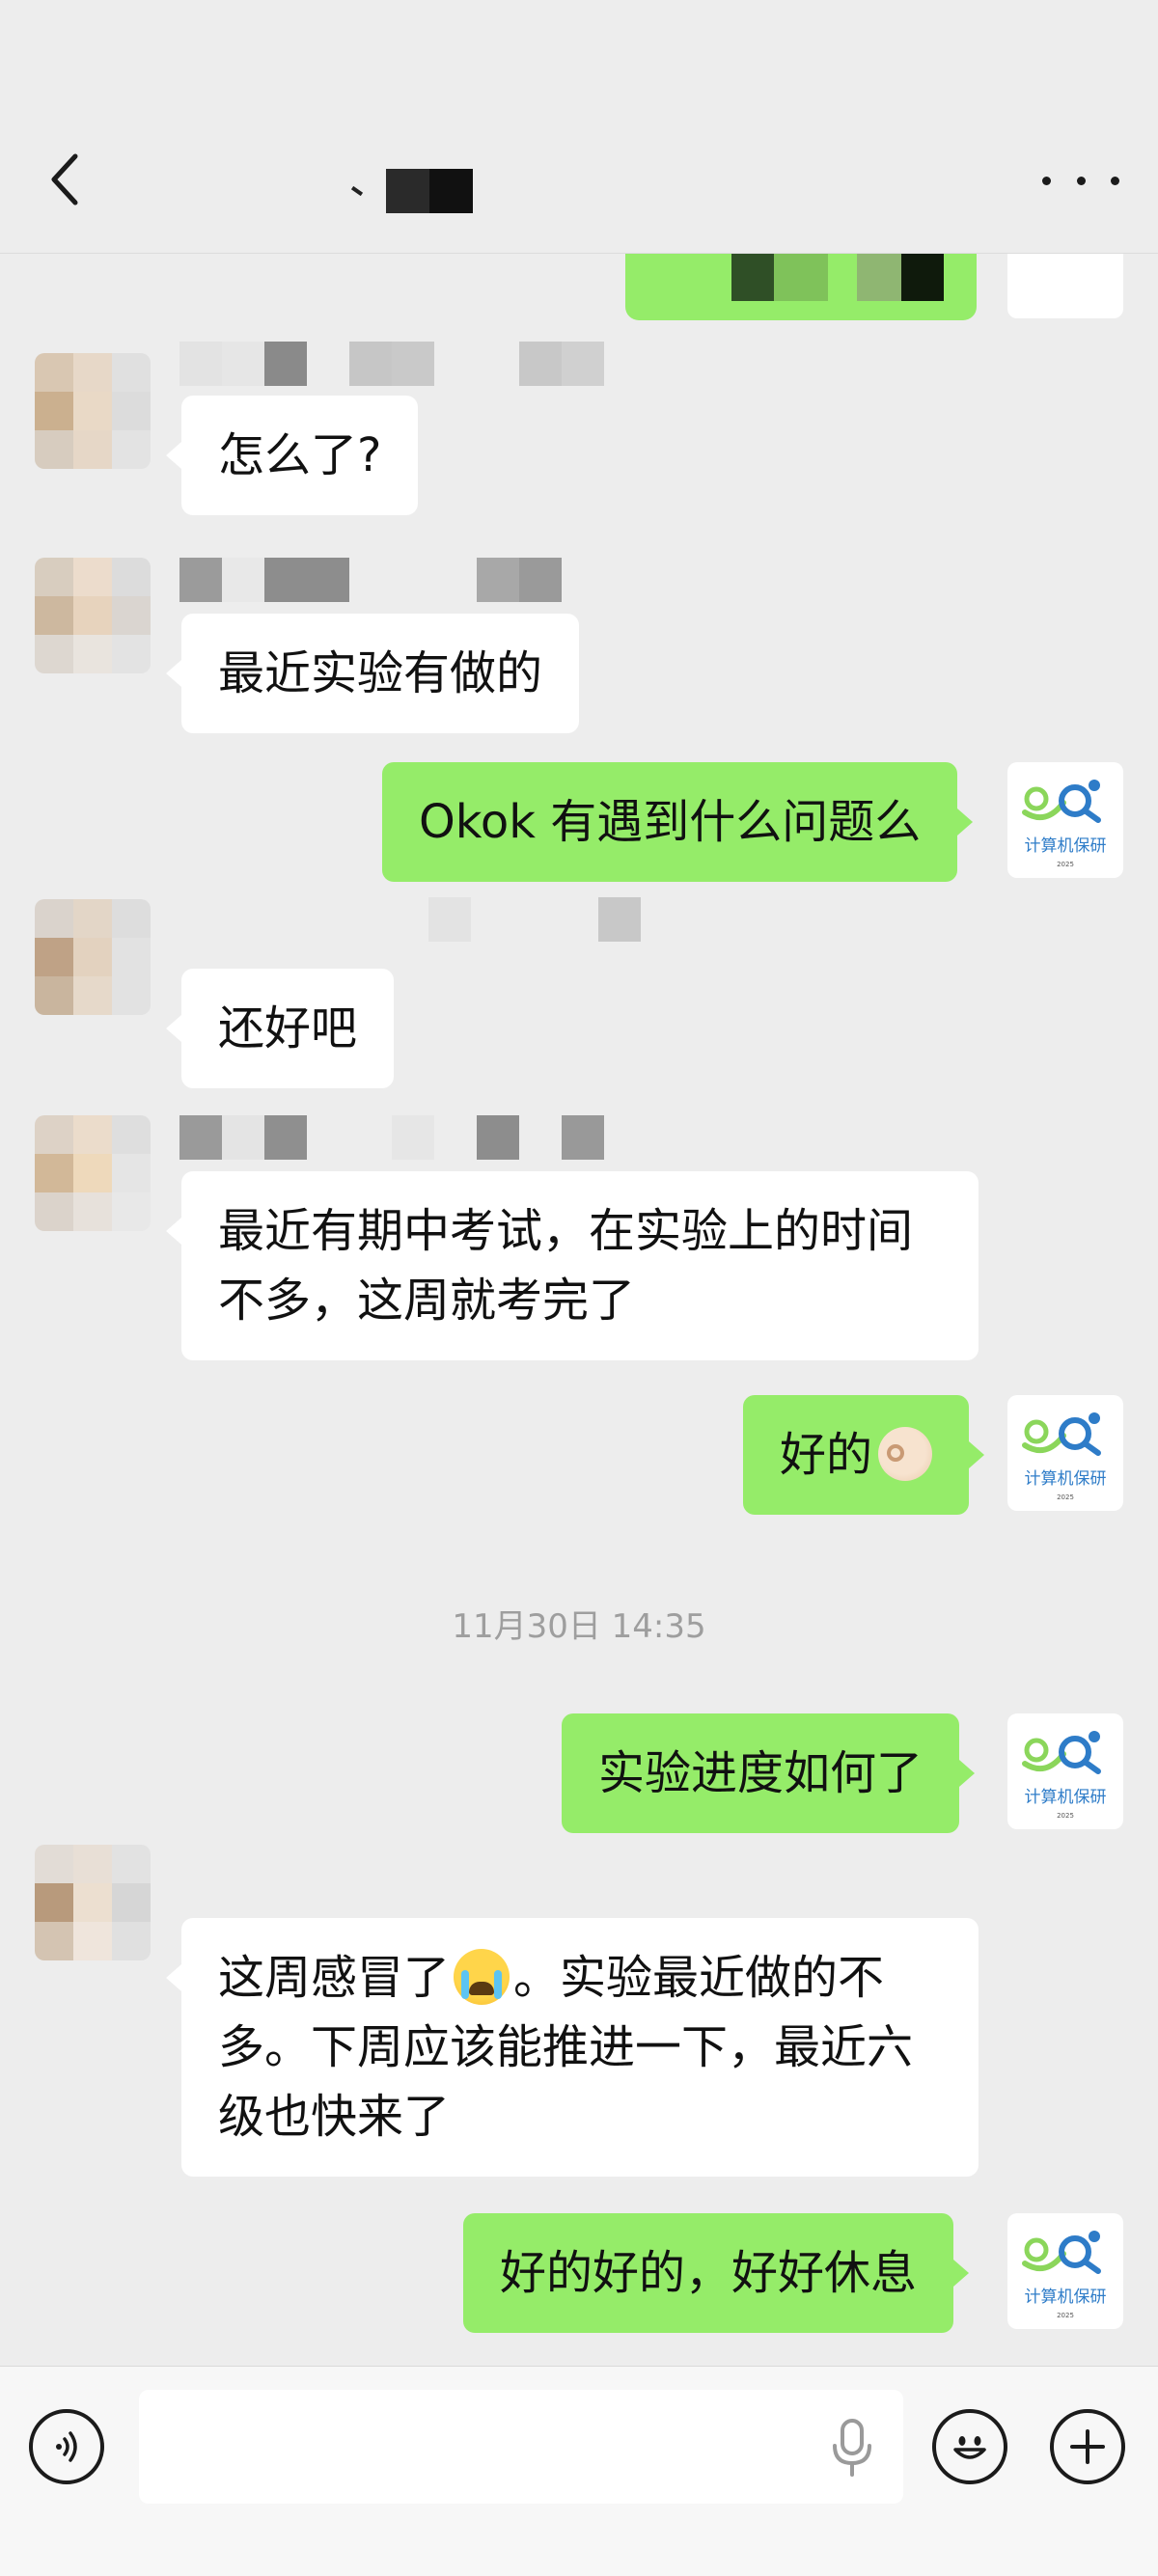 The width and height of the screenshot is (1158, 2576). I want to click on plus-icon, so click(1087, 2447).